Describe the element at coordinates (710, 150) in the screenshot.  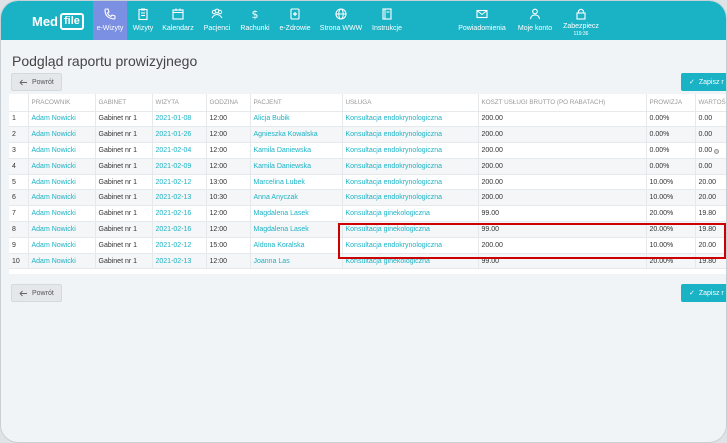
I see `commission-value-cell: 0.00` at that location.